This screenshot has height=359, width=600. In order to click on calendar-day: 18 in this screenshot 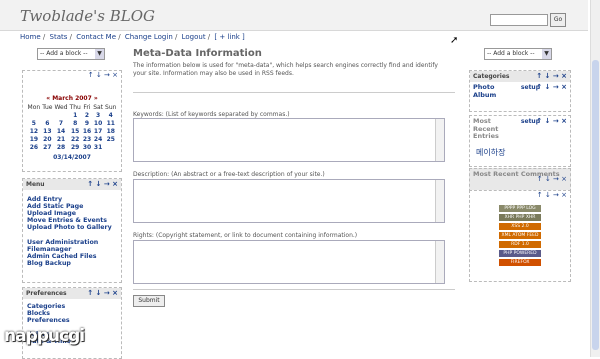, I will do `click(110, 132)`.